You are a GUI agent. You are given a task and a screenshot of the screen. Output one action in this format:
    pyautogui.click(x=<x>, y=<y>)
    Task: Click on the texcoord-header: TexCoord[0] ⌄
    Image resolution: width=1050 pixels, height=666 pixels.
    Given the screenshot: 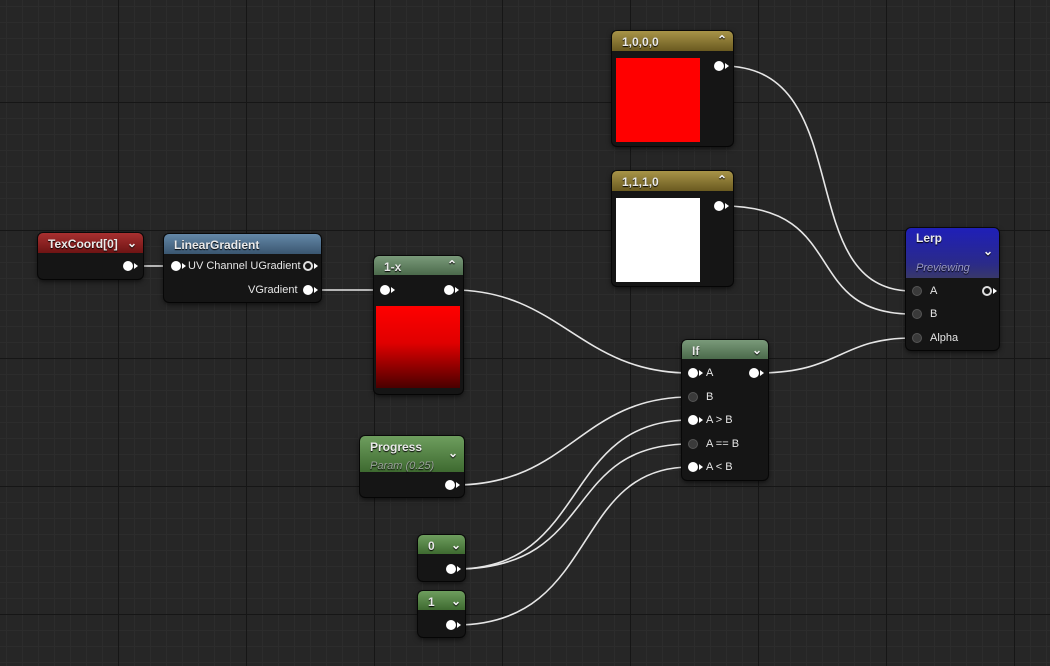 What is the action you would take?
    pyautogui.click(x=90, y=243)
    